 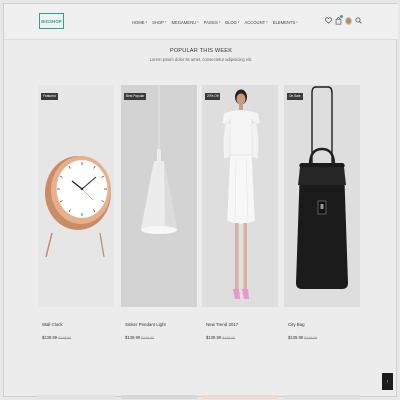 I want to click on product-card-city-bag: On Sale City Bag $139.99$149.00, so click(x=322, y=219).